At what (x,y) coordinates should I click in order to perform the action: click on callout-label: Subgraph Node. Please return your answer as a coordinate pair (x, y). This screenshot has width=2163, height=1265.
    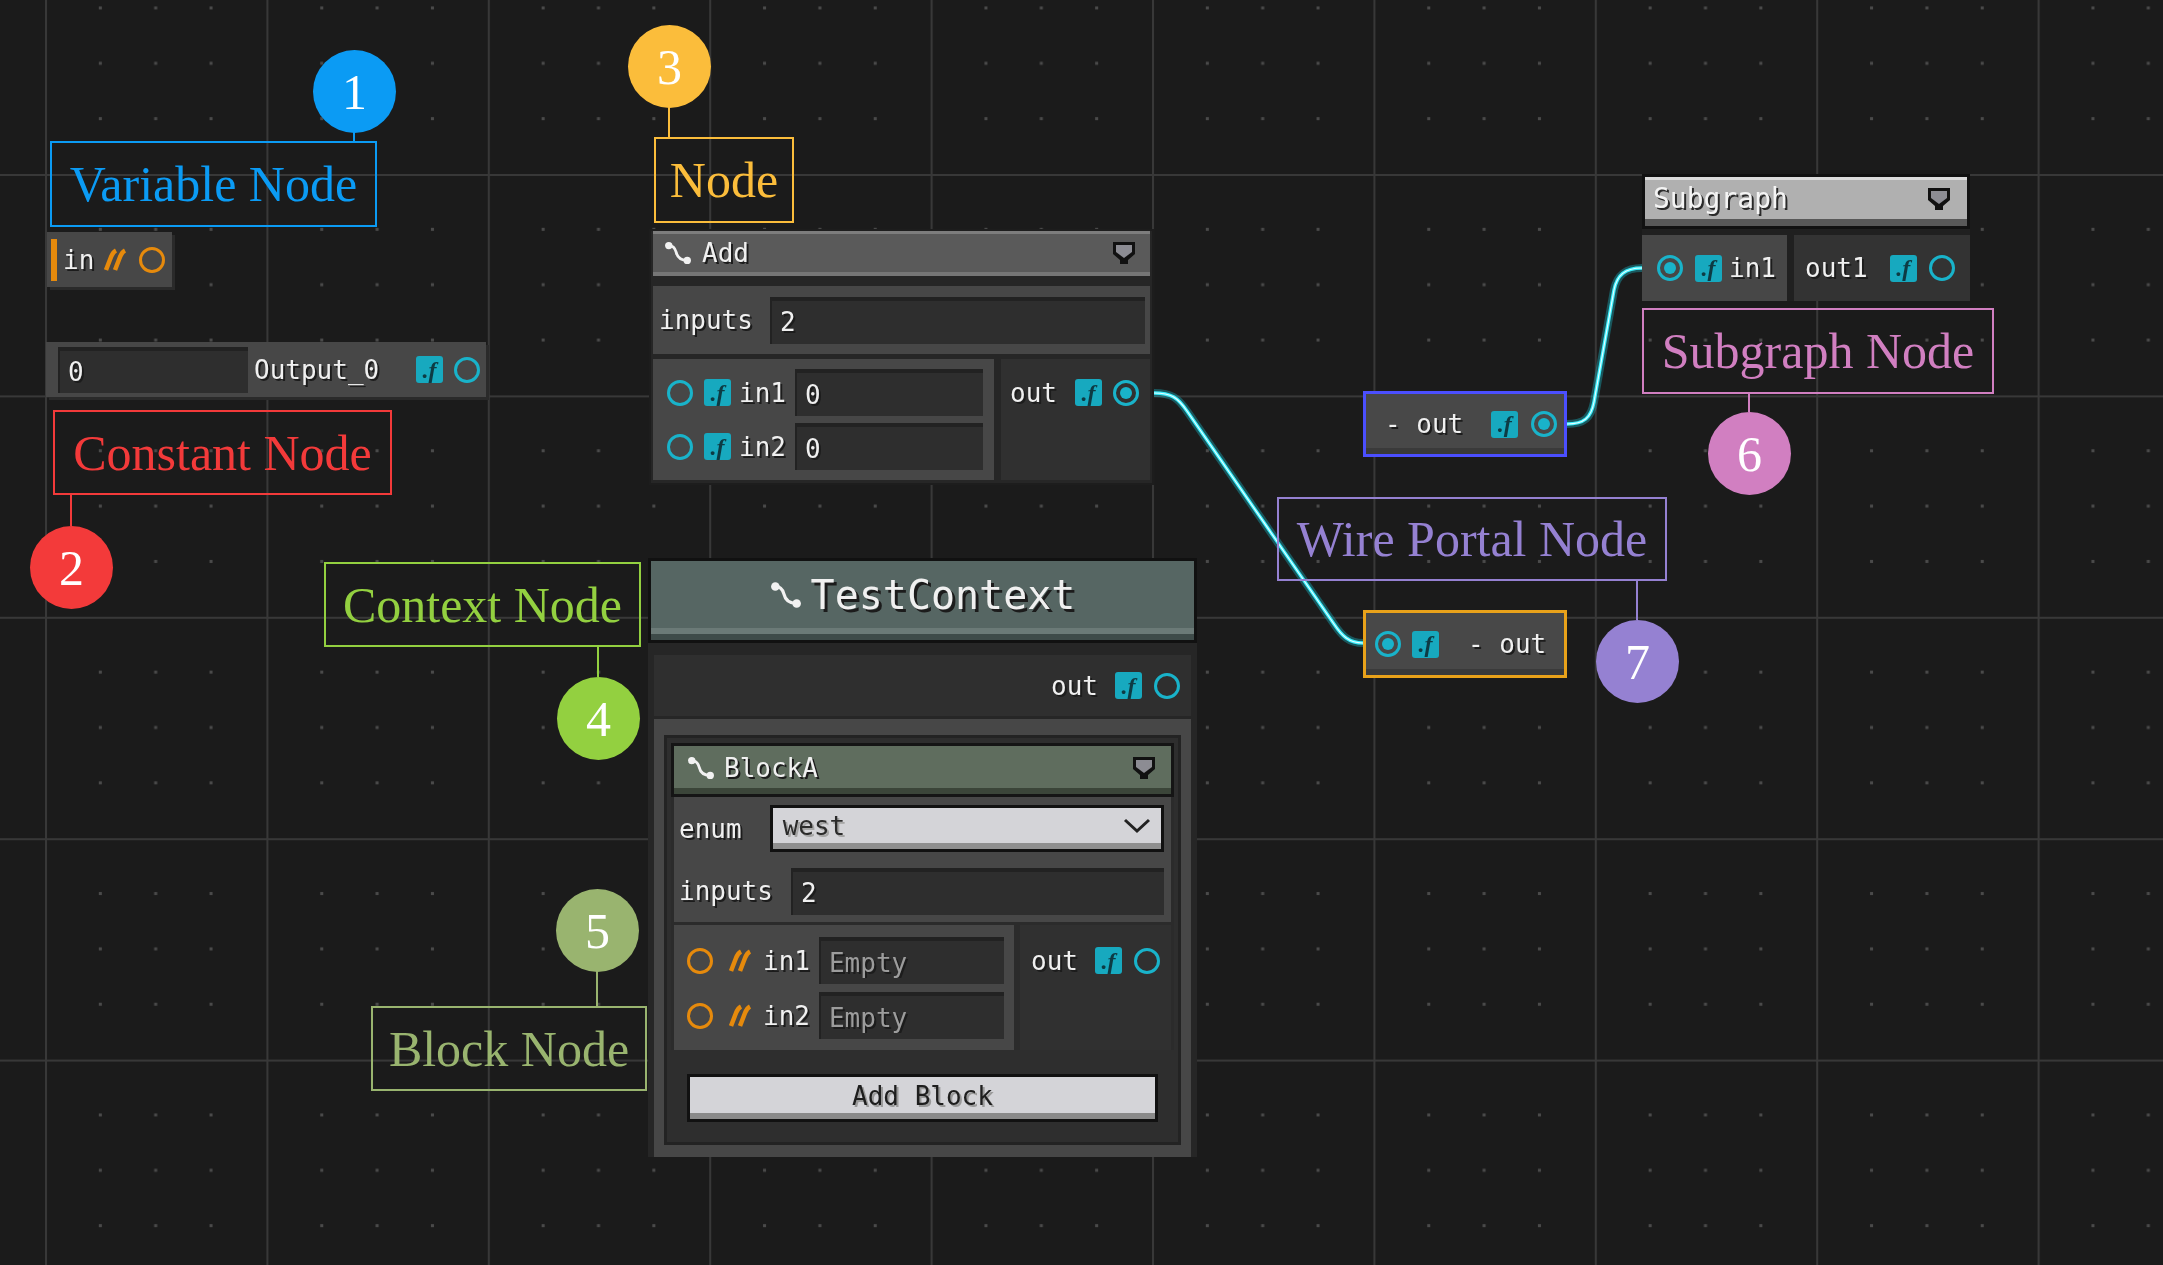
    Looking at the image, I should click on (1818, 351).